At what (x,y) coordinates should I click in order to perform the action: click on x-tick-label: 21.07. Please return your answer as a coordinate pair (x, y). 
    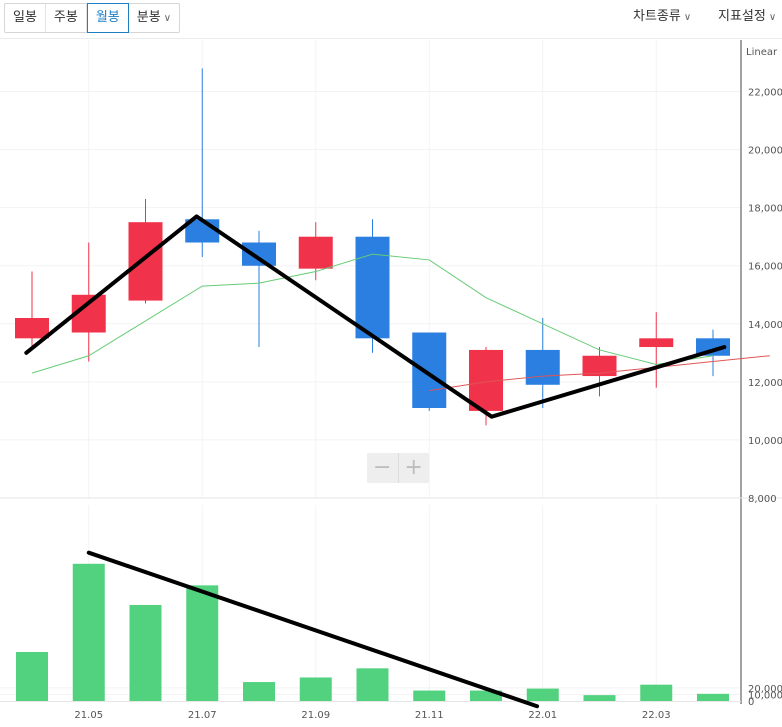
    Looking at the image, I should click on (202, 715).